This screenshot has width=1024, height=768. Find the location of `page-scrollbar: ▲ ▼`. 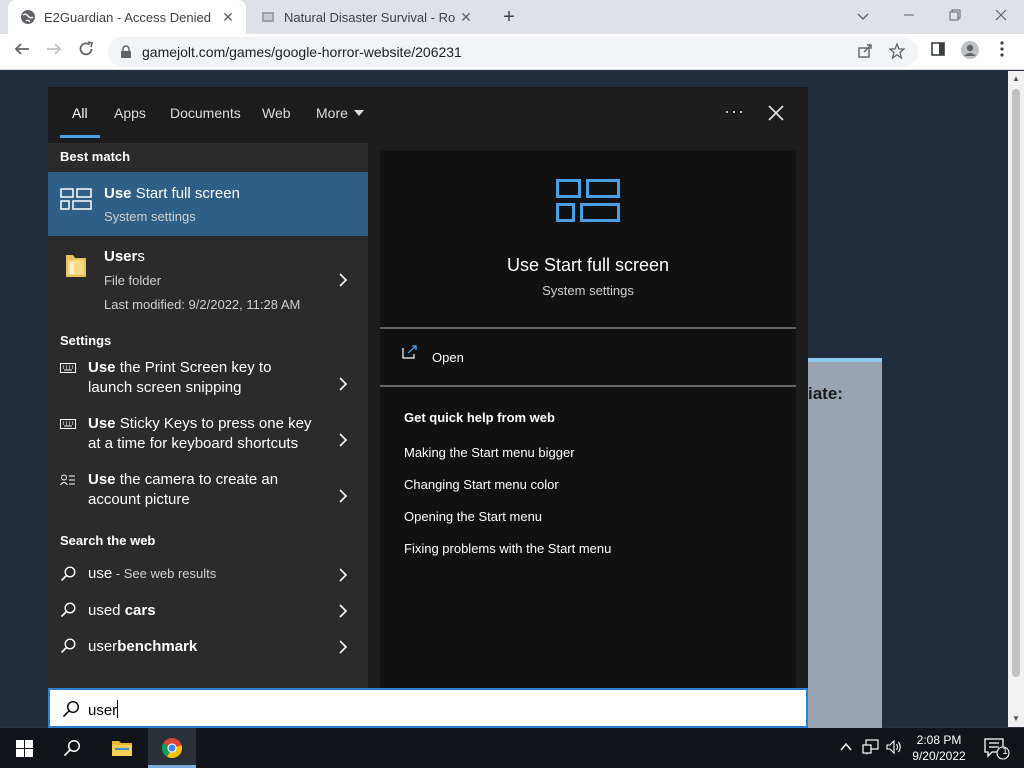

page-scrollbar: ▲ ▼ is located at coordinates (1016, 399).